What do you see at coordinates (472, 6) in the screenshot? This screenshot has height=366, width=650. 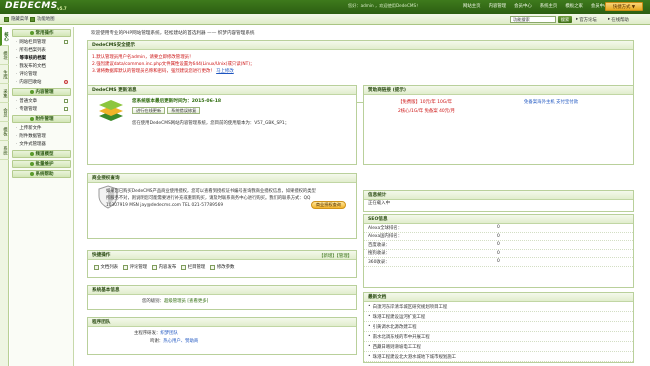 I see `top-link-home: 网站主页` at bounding box center [472, 6].